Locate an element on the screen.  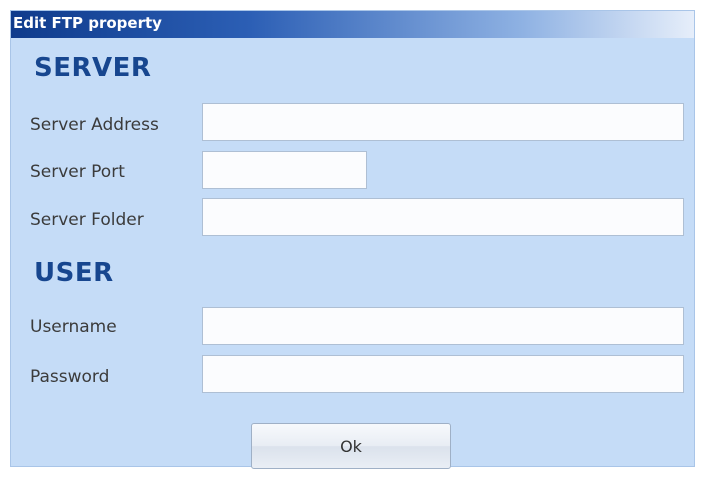
server-section-heading: SERVER is located at coordinates (93, 68).